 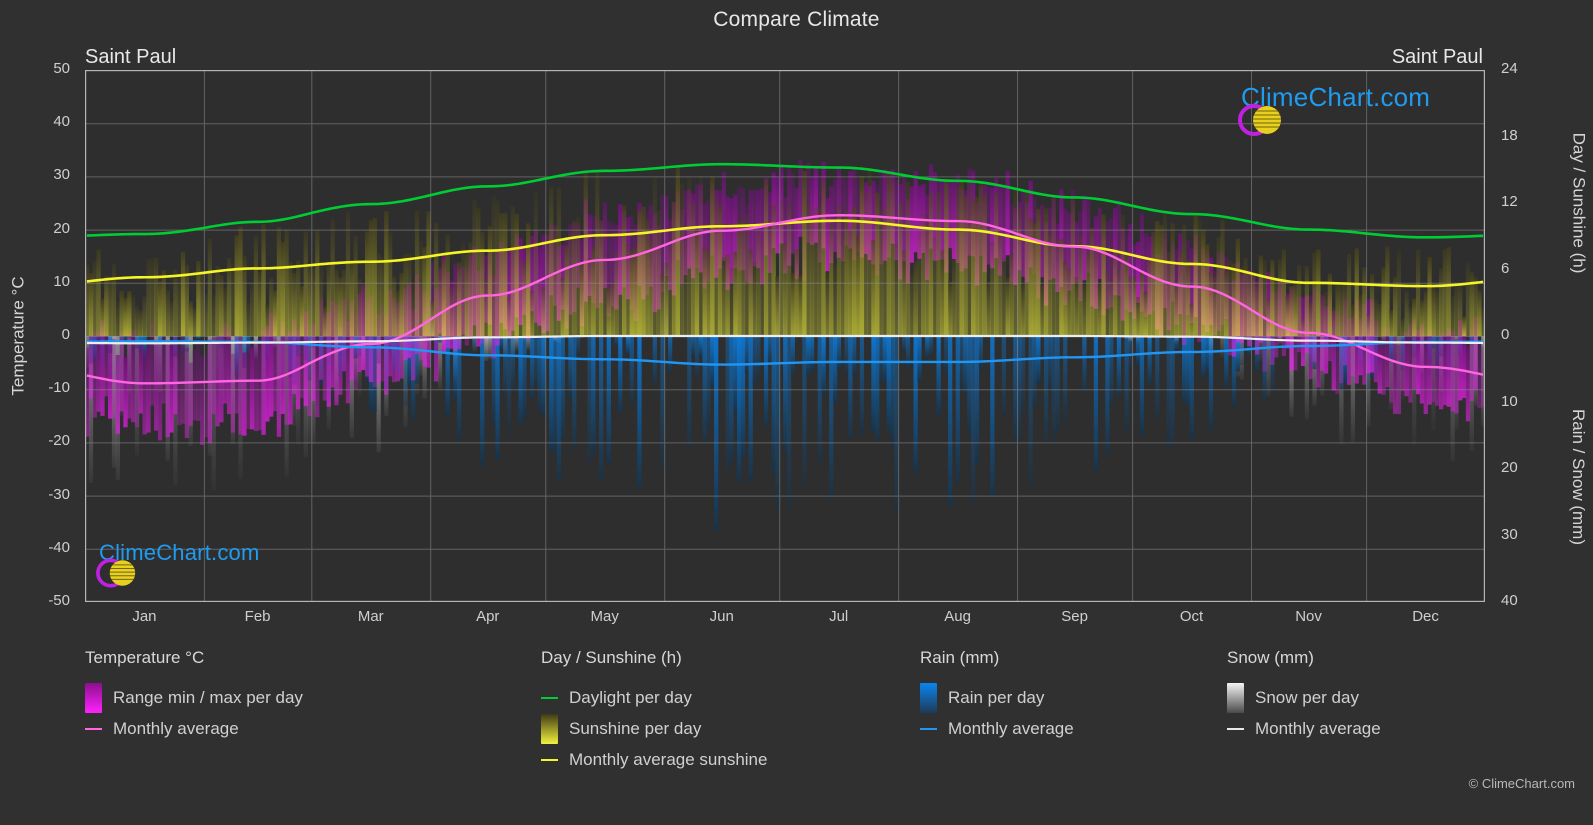 What do you see at coordinates (1308, 616) in the screenshot?
I see `x-tick-nov: Nov` at bounding box center [1308, 616].